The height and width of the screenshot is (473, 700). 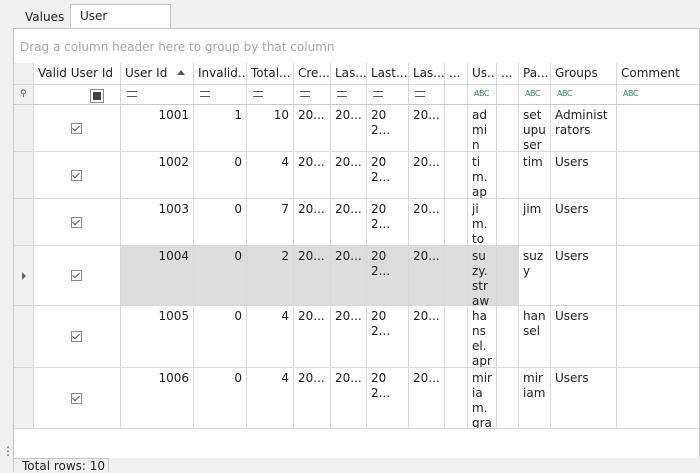 I want to click on filter-cell-created, so click(x=312, y=95).